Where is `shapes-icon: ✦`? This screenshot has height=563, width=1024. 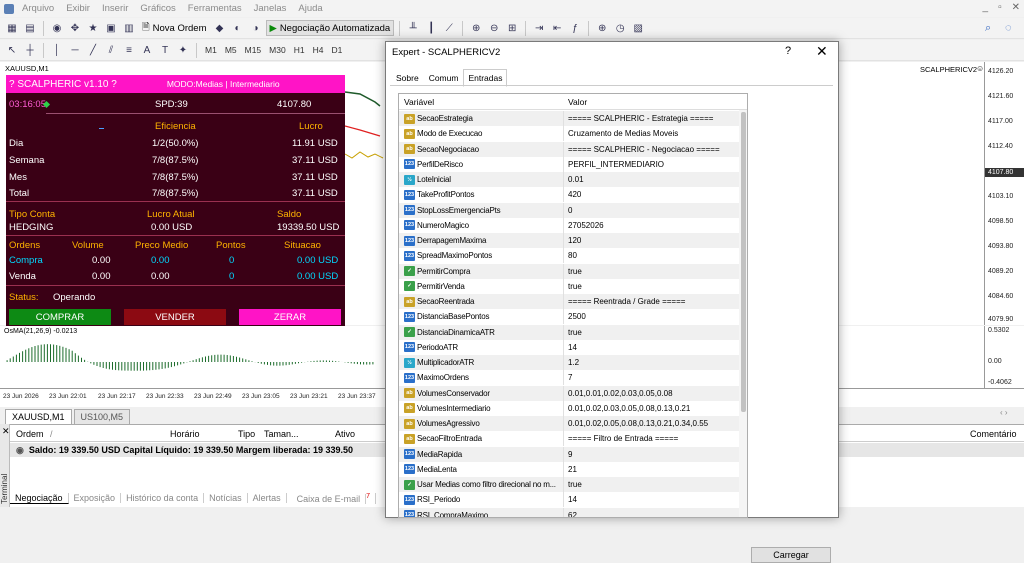
shapes-icon: ✦ is located at coordinates (183, 50).